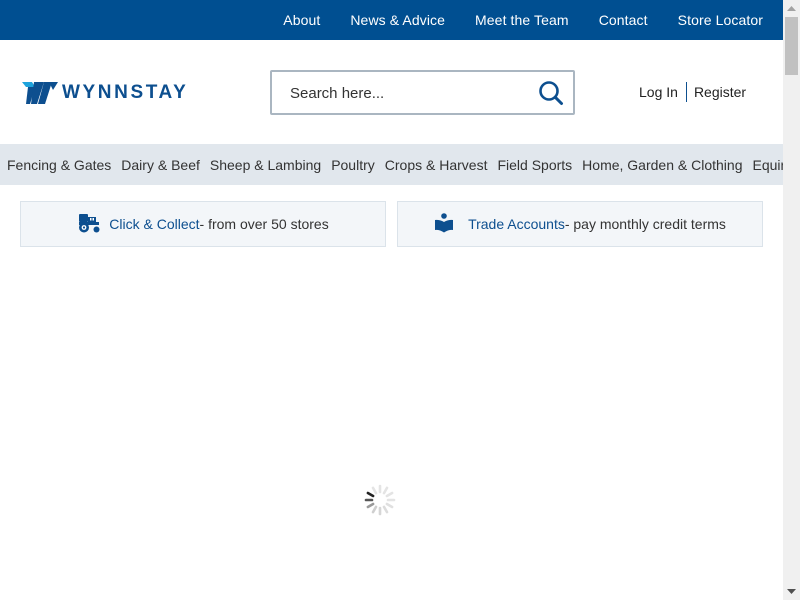 This screenshot has height=600, width=800. I want to click on category-home-garden-clothing: Home, Garden & Clothing, so click(662, 165).